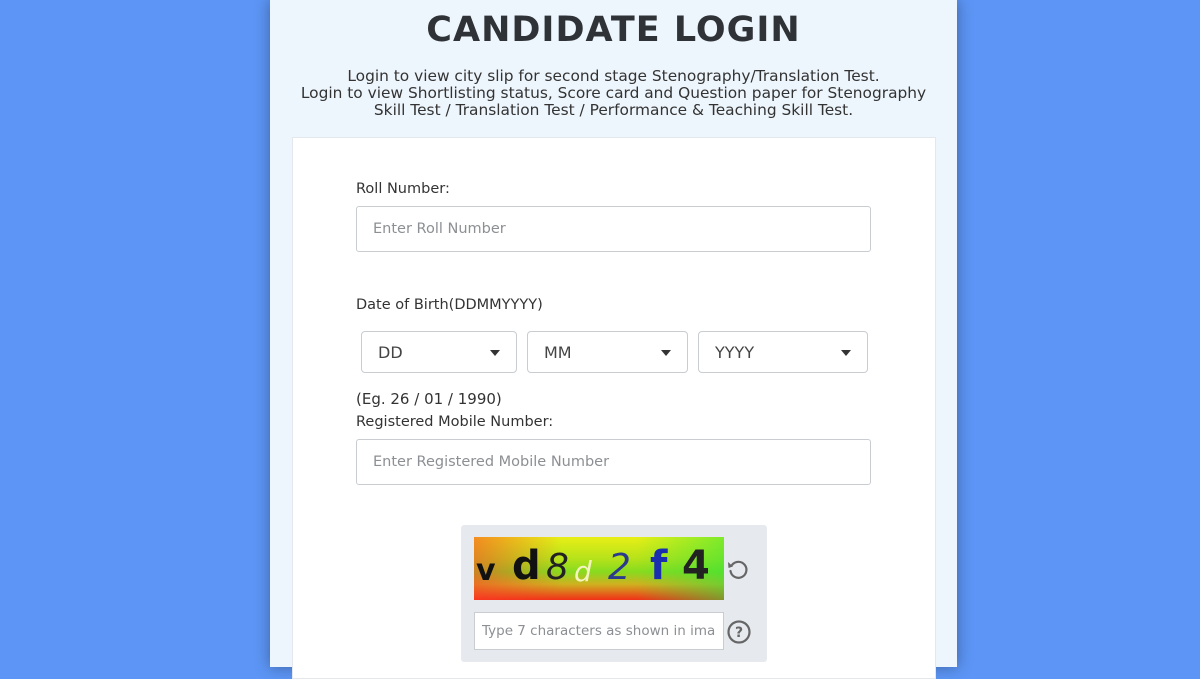 The width and height of the screenshot is (1200, 679). What do you see at coordinates (455, 422) in the screenshot?
I see `mobile-label: Registered Mobile Number:` at bounding box center [455, 422].